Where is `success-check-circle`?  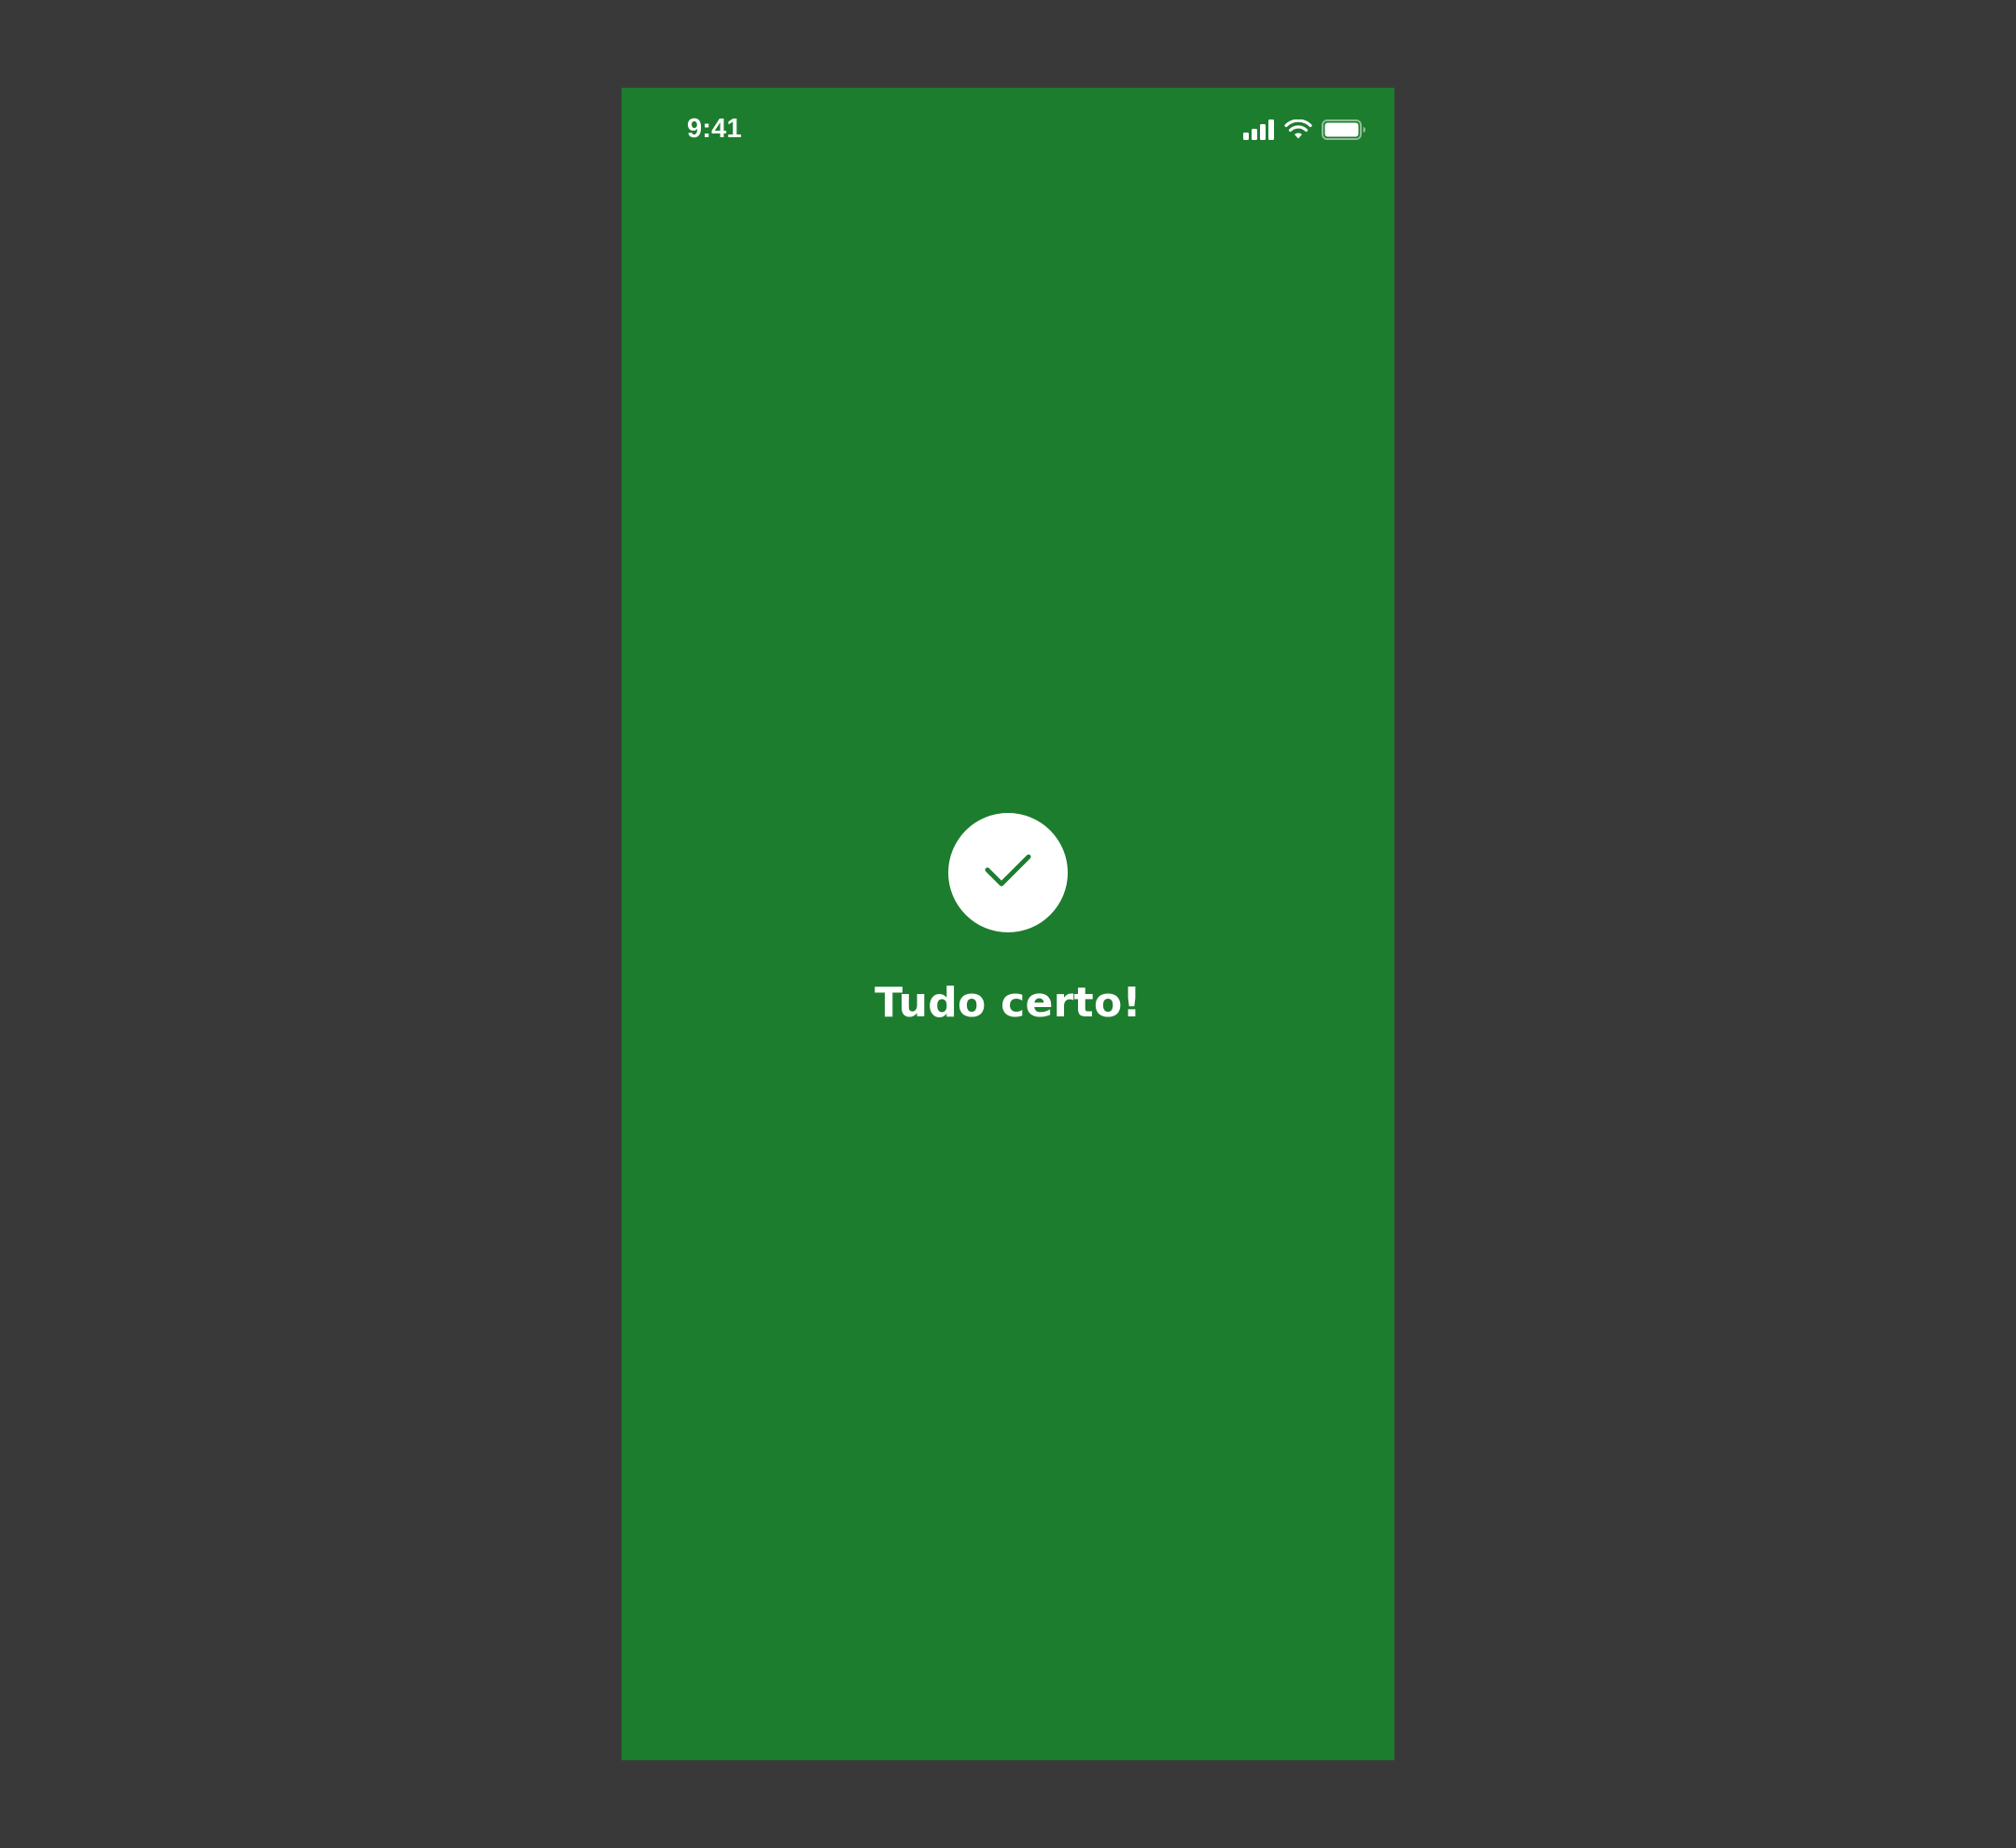 success-check-circle is located at coordinates (1008, 872).